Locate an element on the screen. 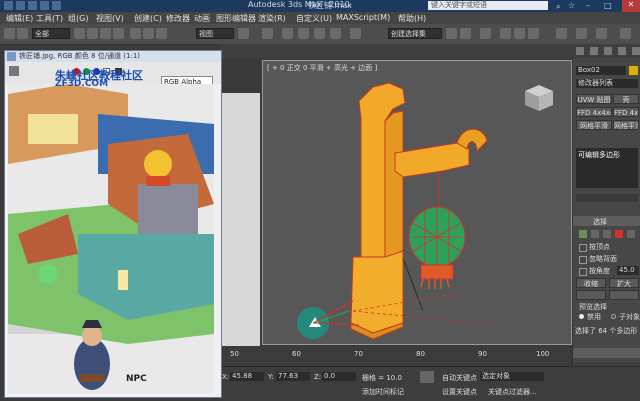  mirror-icon is located at coordinates (451, 33).